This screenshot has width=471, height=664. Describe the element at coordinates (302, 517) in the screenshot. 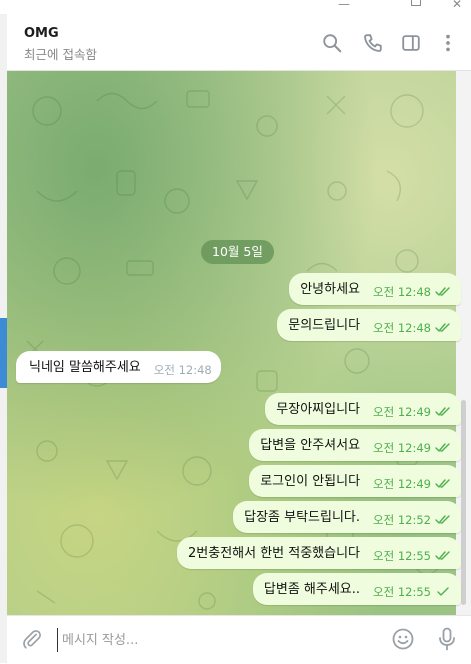

I see `message-text: 답장좀 부탁드립니다.` at that location.